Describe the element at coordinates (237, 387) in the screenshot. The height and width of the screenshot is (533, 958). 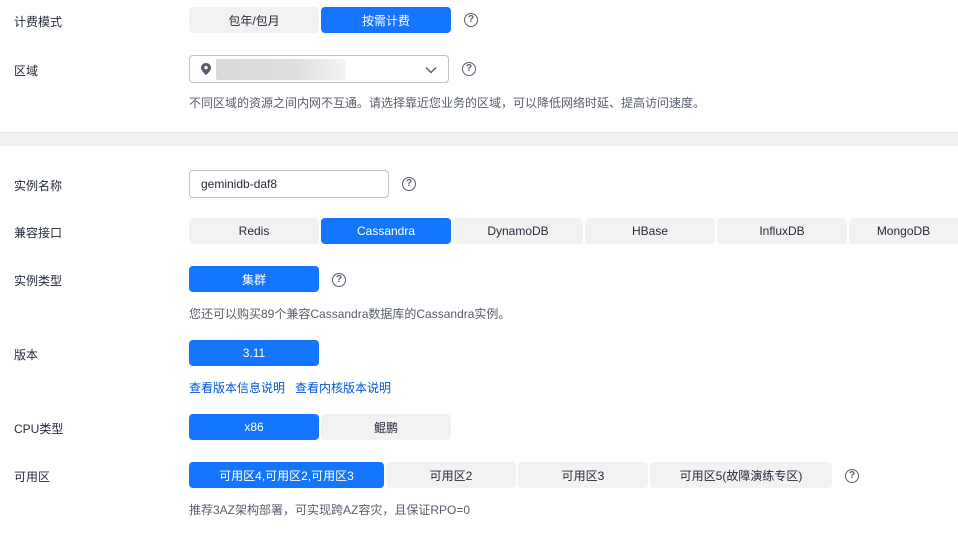
I see `version-info-link: 查看版本信息说明` at that location.